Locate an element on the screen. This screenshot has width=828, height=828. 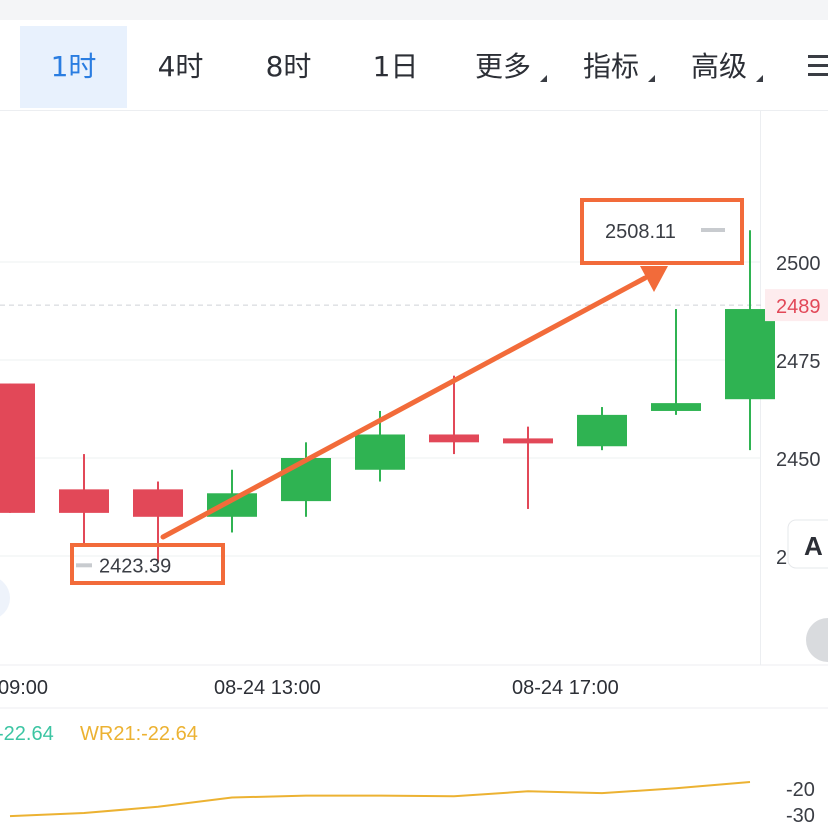
x-tick-label: 09:00 is located at coordinates (24, 688).